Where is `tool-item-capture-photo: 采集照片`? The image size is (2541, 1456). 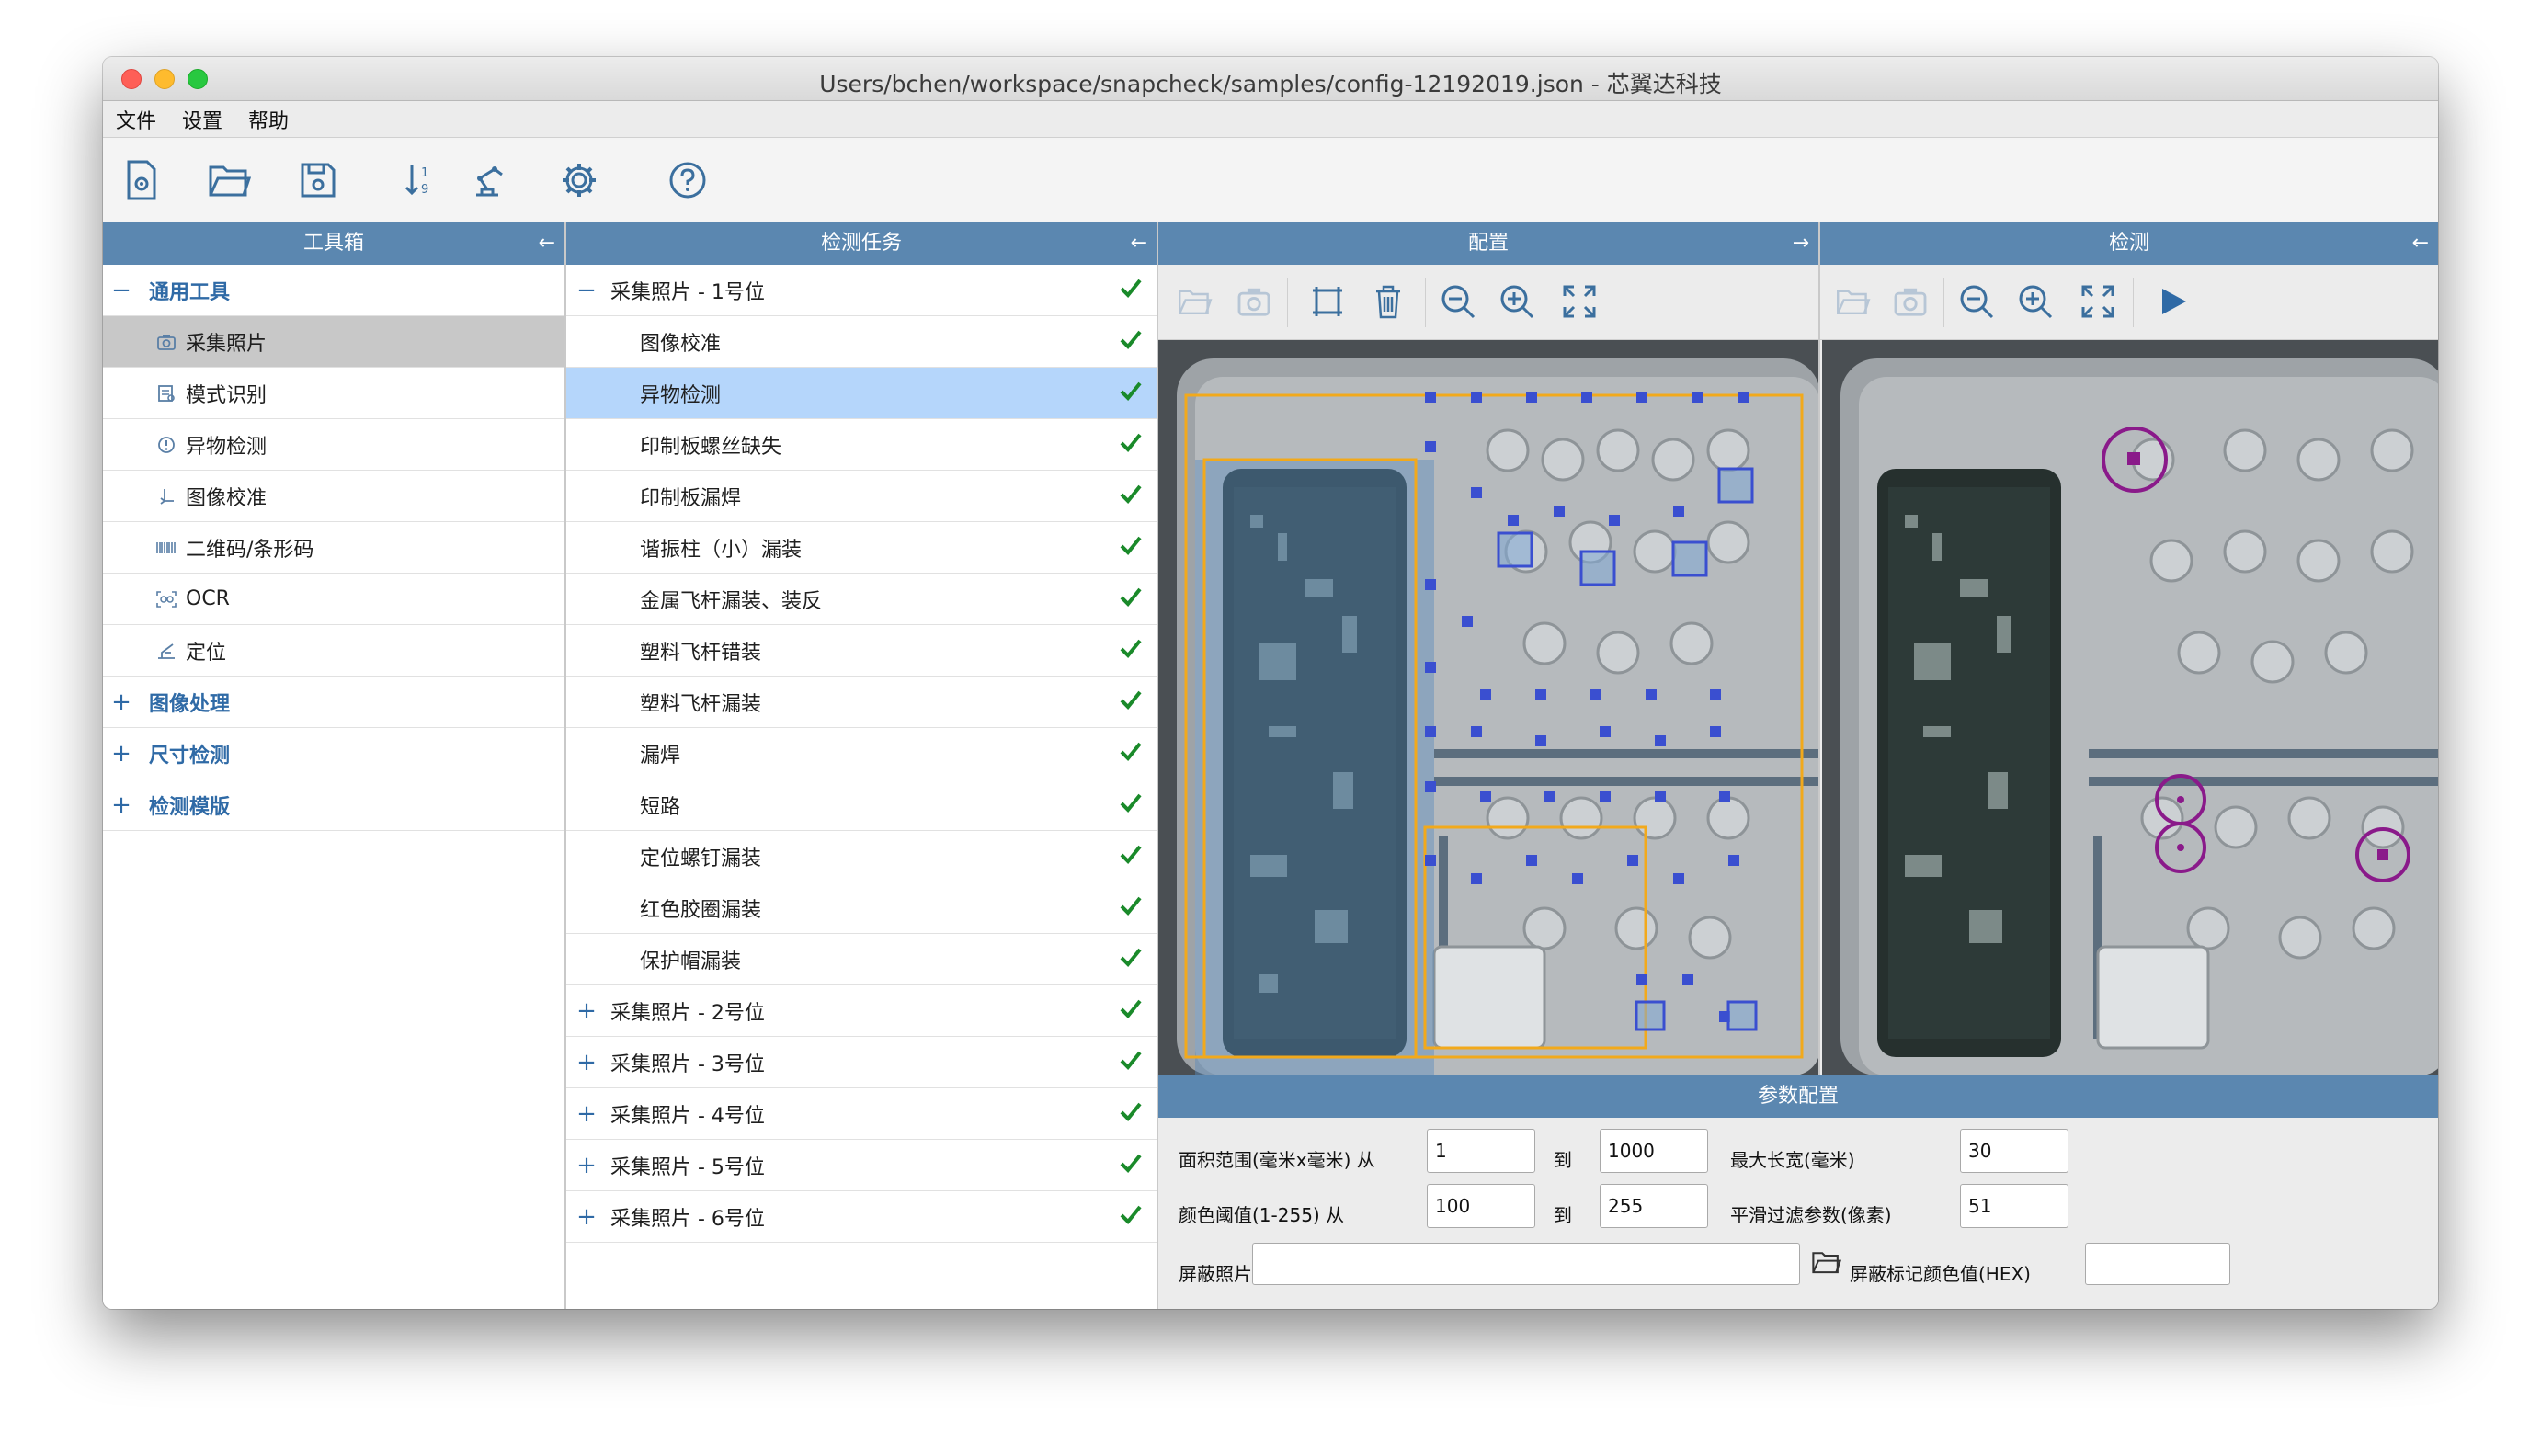
tool-item-capture-photo: 采集照片 is located at coordinates (333, 342).